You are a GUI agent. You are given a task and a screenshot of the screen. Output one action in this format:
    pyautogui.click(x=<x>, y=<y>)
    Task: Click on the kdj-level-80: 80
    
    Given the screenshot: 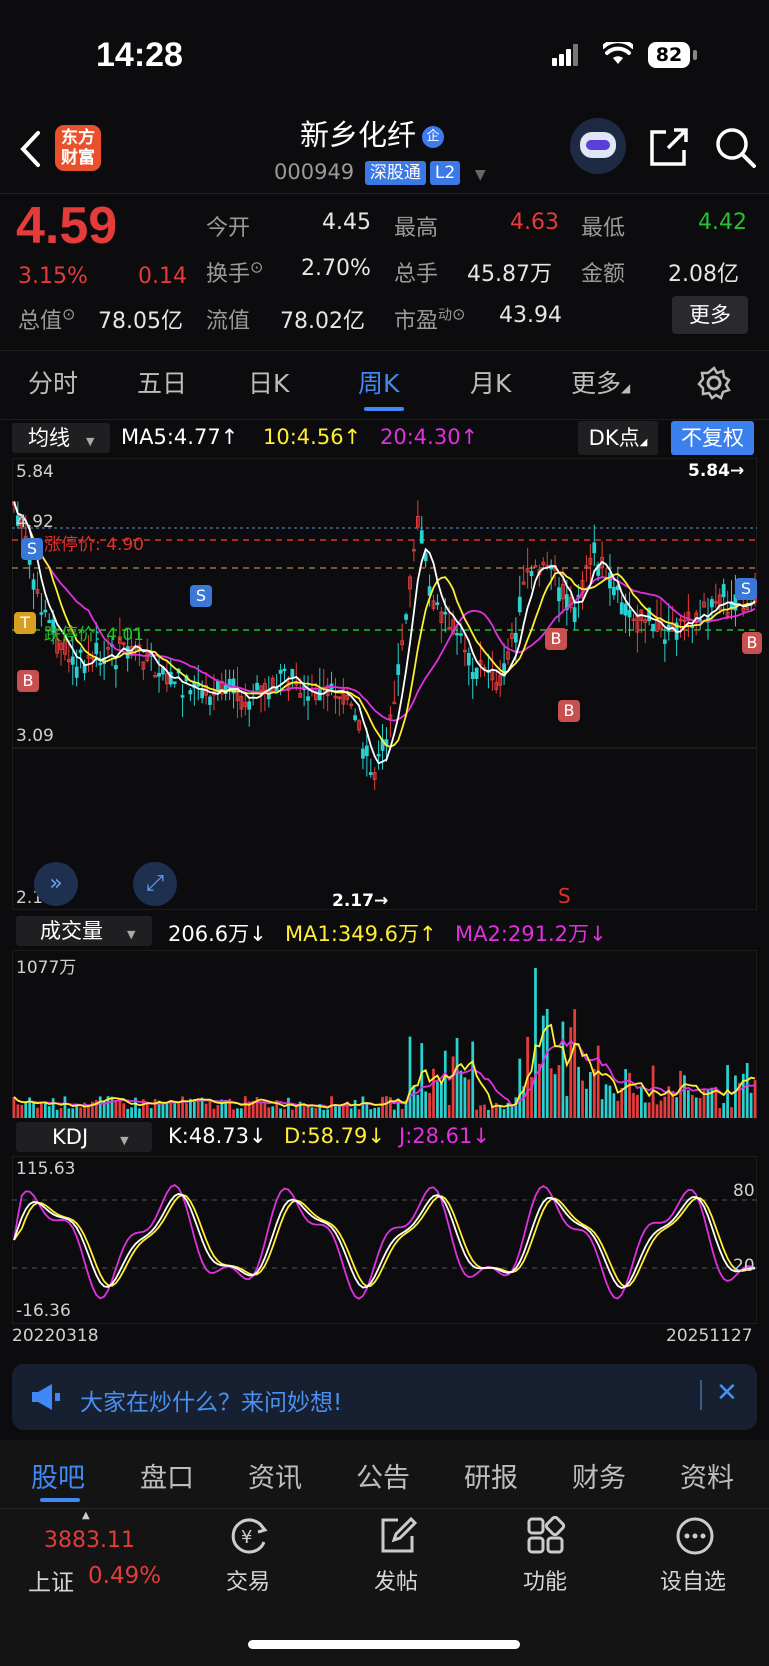 What is the action you would take?
    pyautogui.click(x=744, y=1191)
    